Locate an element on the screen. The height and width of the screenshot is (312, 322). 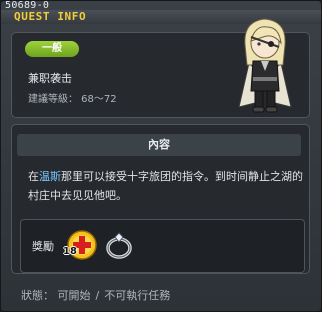
content-header: 內容 is located at coordinates (159, 145).